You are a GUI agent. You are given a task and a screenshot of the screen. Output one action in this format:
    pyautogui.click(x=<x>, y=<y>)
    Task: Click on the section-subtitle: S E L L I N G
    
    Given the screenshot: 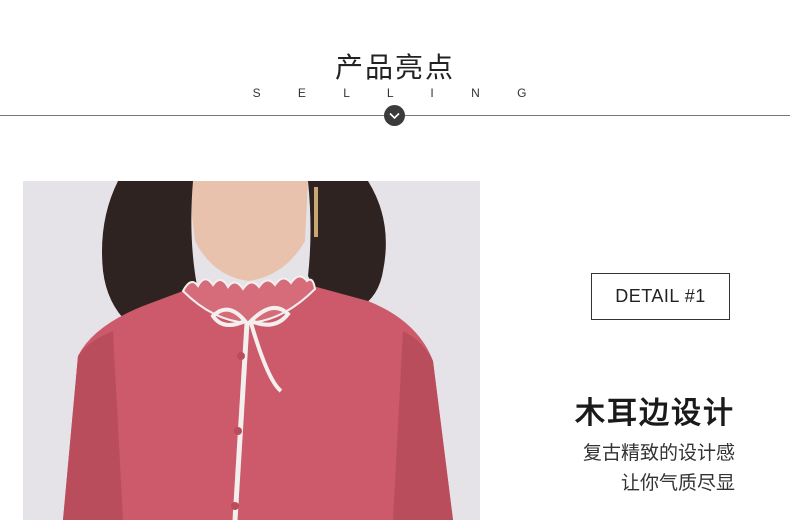 What is the action you would take?
    pyautogui.click(x=398, y=93)
    